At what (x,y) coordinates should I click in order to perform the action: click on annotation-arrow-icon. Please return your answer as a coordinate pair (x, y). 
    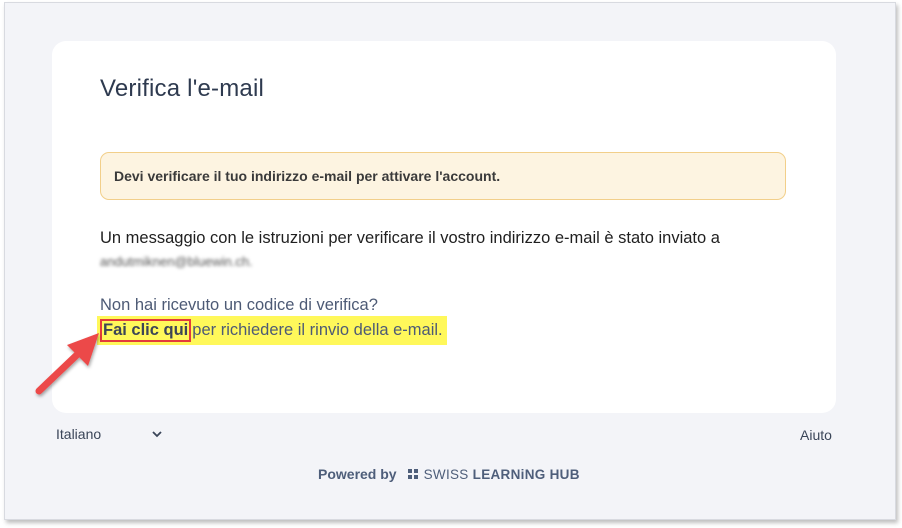
    Looking at the image, I should click on (67, 364).